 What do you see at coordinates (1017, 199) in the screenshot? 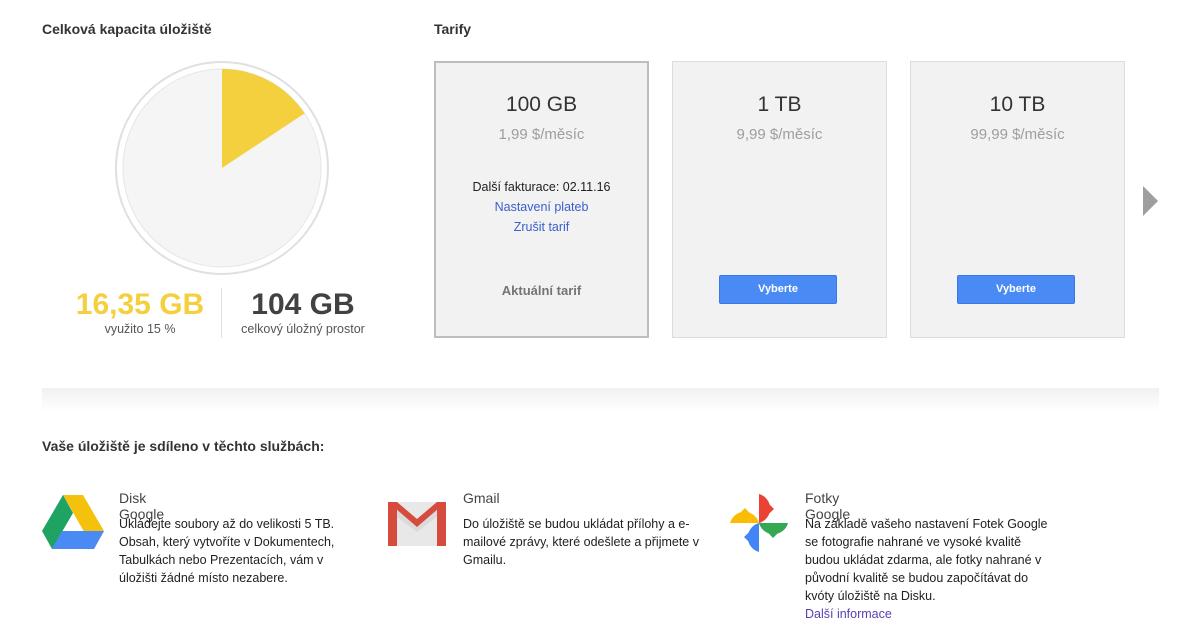
I see `plan-card-10tb: 10 TB 99,99 $/měsíc Vyberte` at bounding box center [1017, 199].